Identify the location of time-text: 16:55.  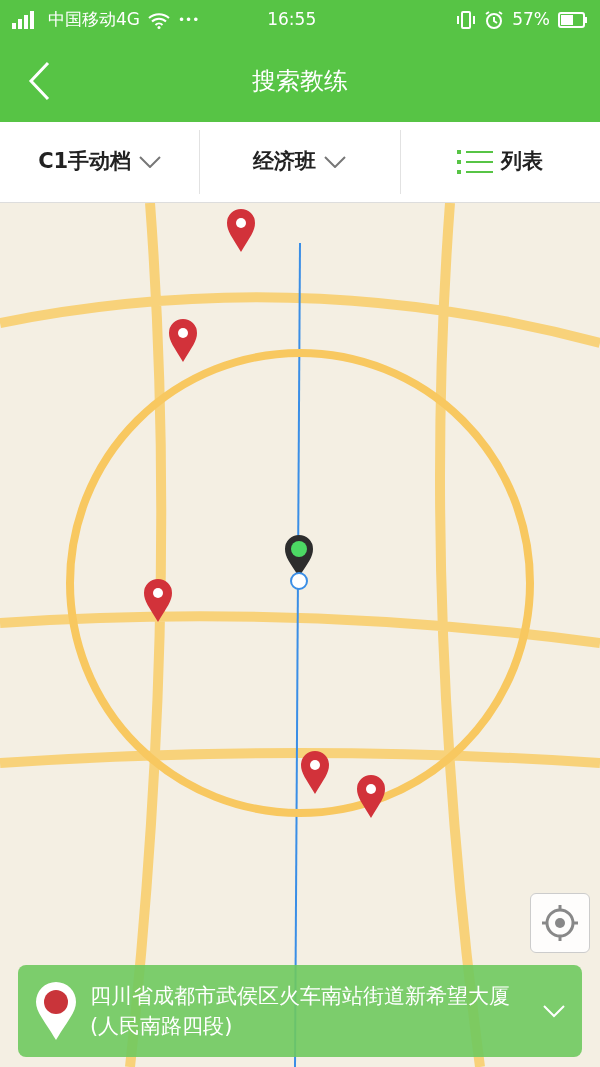
(292, 20).